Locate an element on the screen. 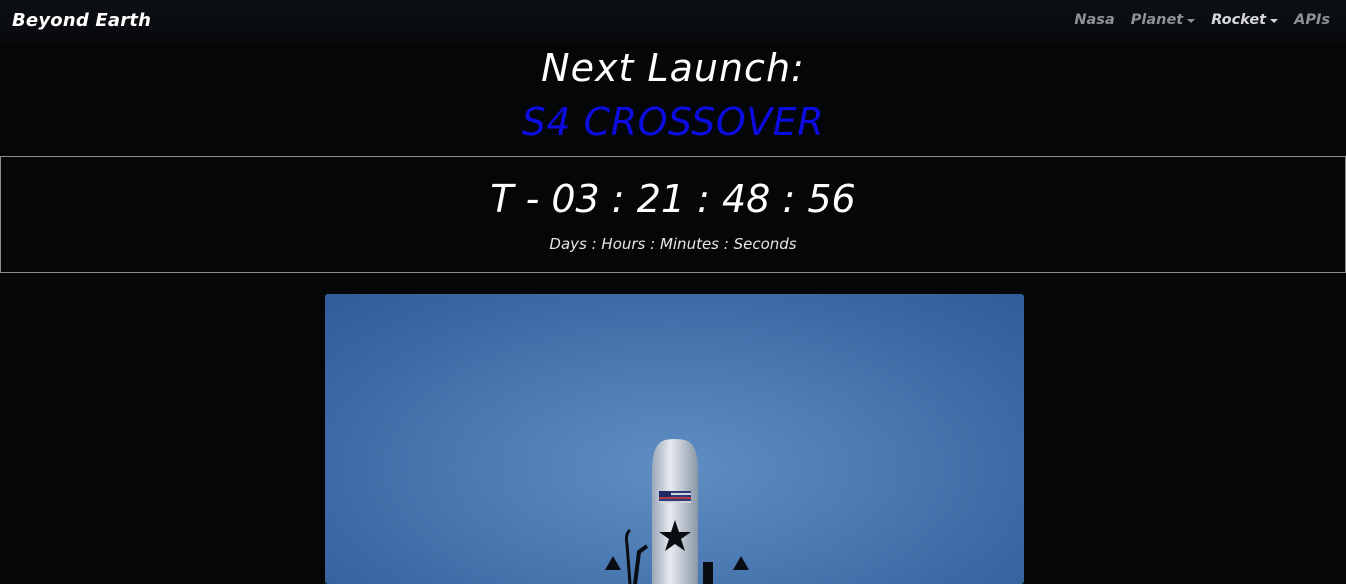 This screenshot has width=1346, height=584. countdown-timer: T - 03 : 21 : 48 : 56 is located at coordinates (673, 199).